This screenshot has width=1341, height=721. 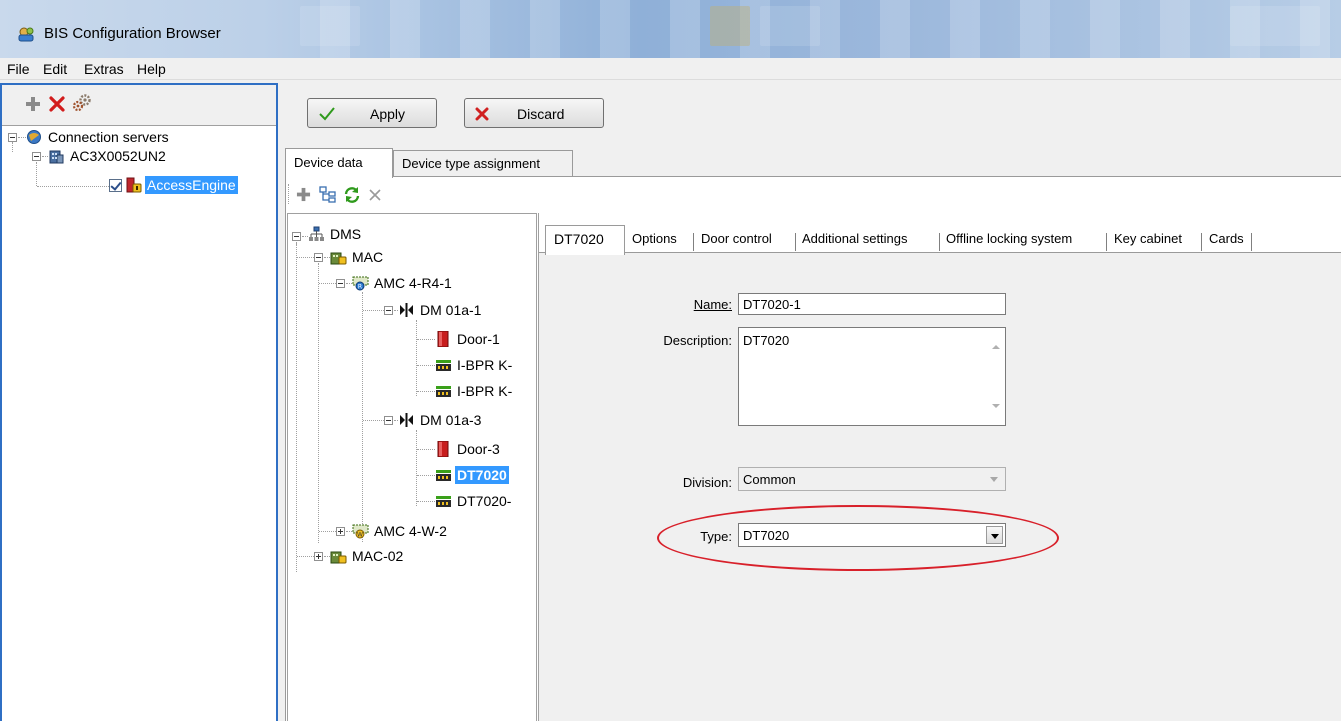 I want to click on tree-node-dm-01a-3: DM 01a-3, so click(x=440, y=420).